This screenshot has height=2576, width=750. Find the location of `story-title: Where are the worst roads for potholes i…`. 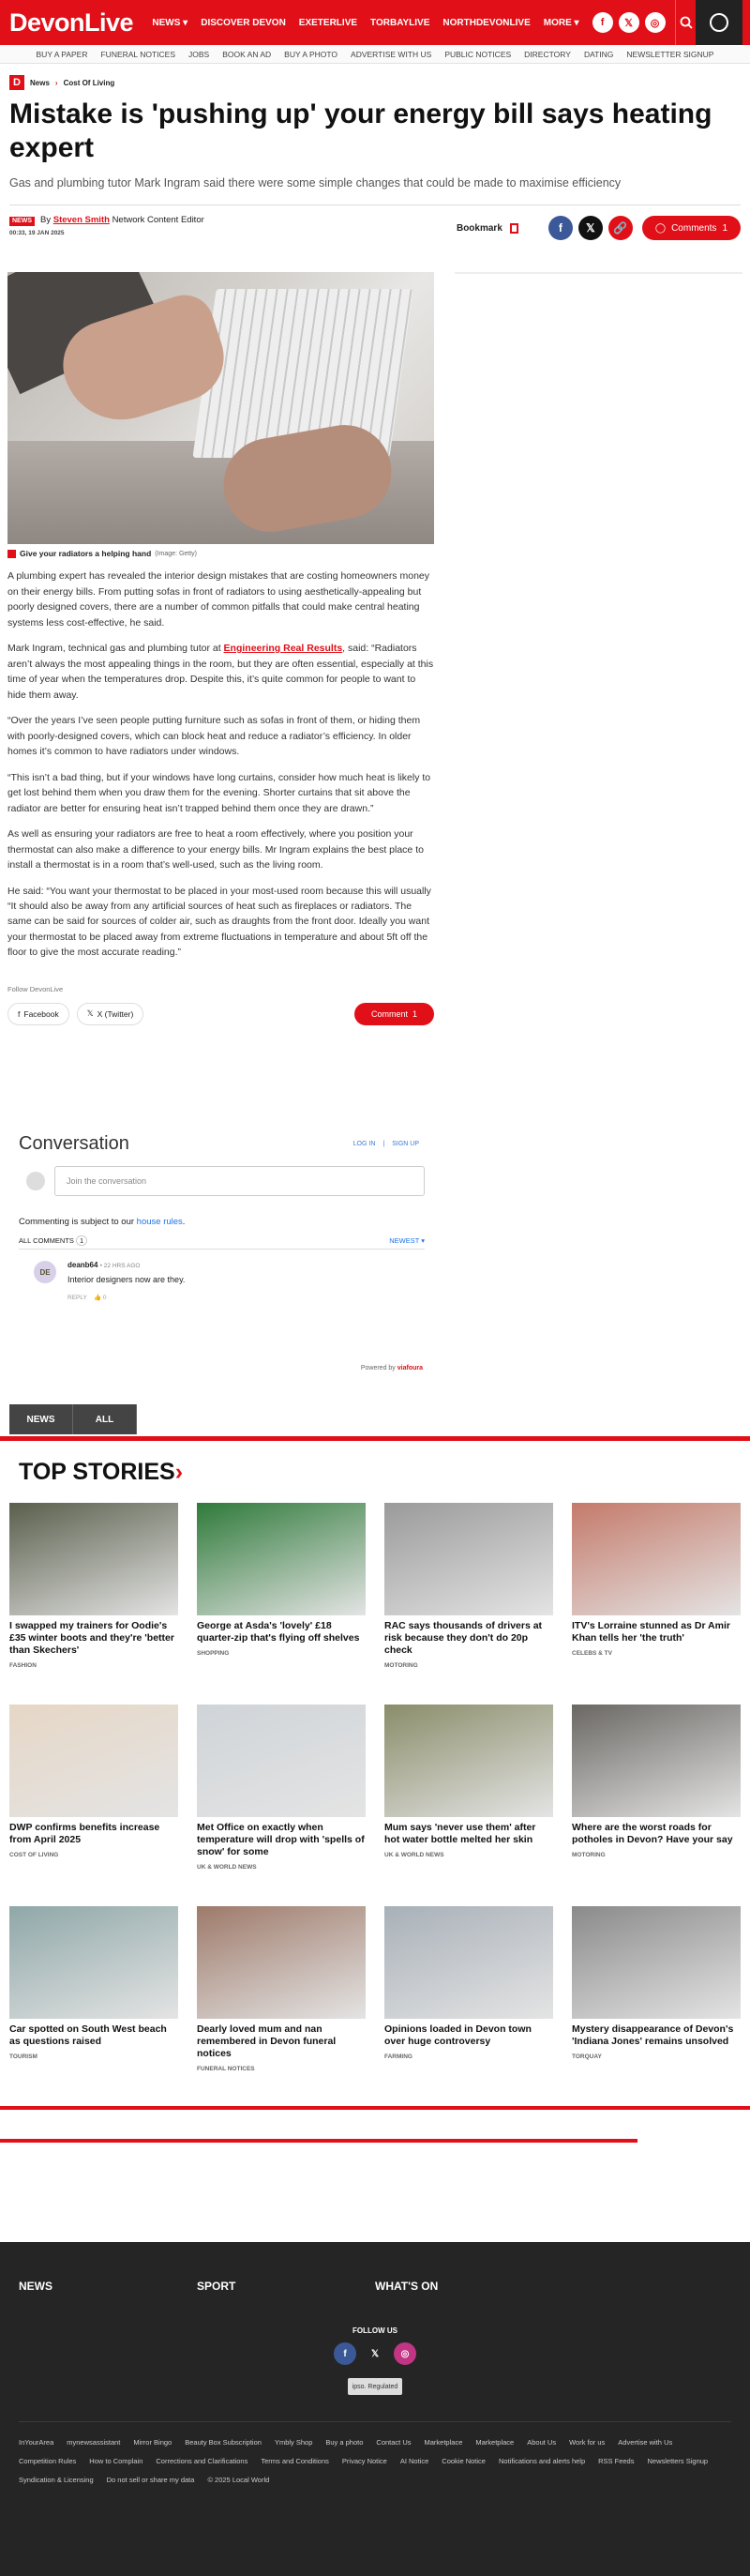

story-title: Where are the worst roads for potholes i… is located at coordinates (656, 1834).